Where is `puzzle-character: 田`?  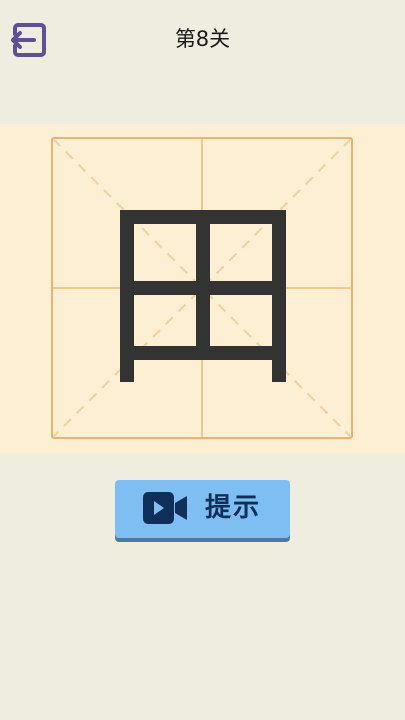
puzzle-character: 田 is located at coordinates (203, 296).